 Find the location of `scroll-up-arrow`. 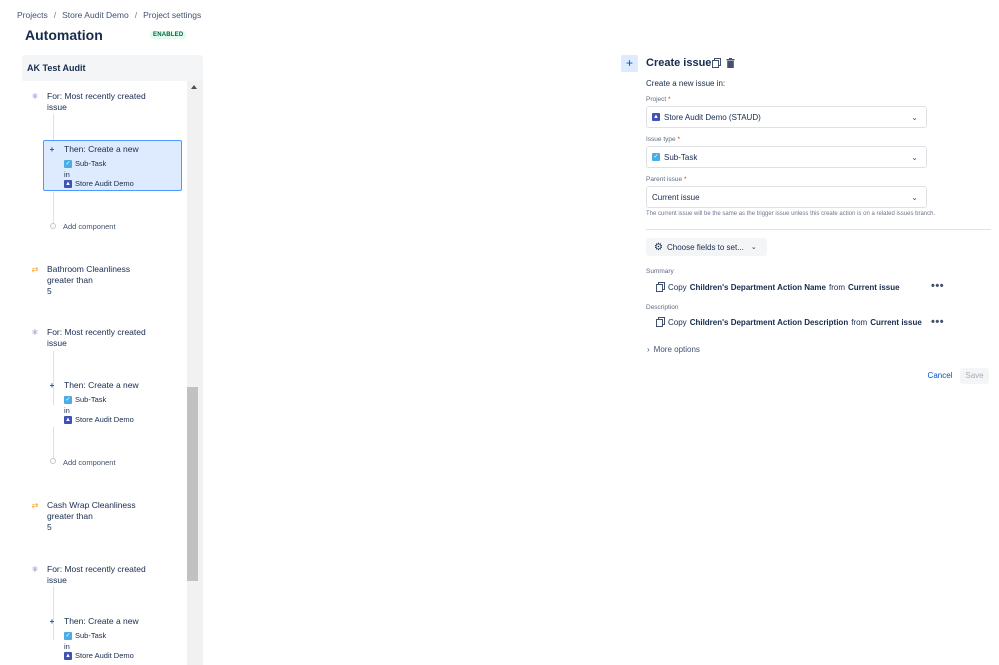

scroll-up-arrow is located at coordinates (194, 87).